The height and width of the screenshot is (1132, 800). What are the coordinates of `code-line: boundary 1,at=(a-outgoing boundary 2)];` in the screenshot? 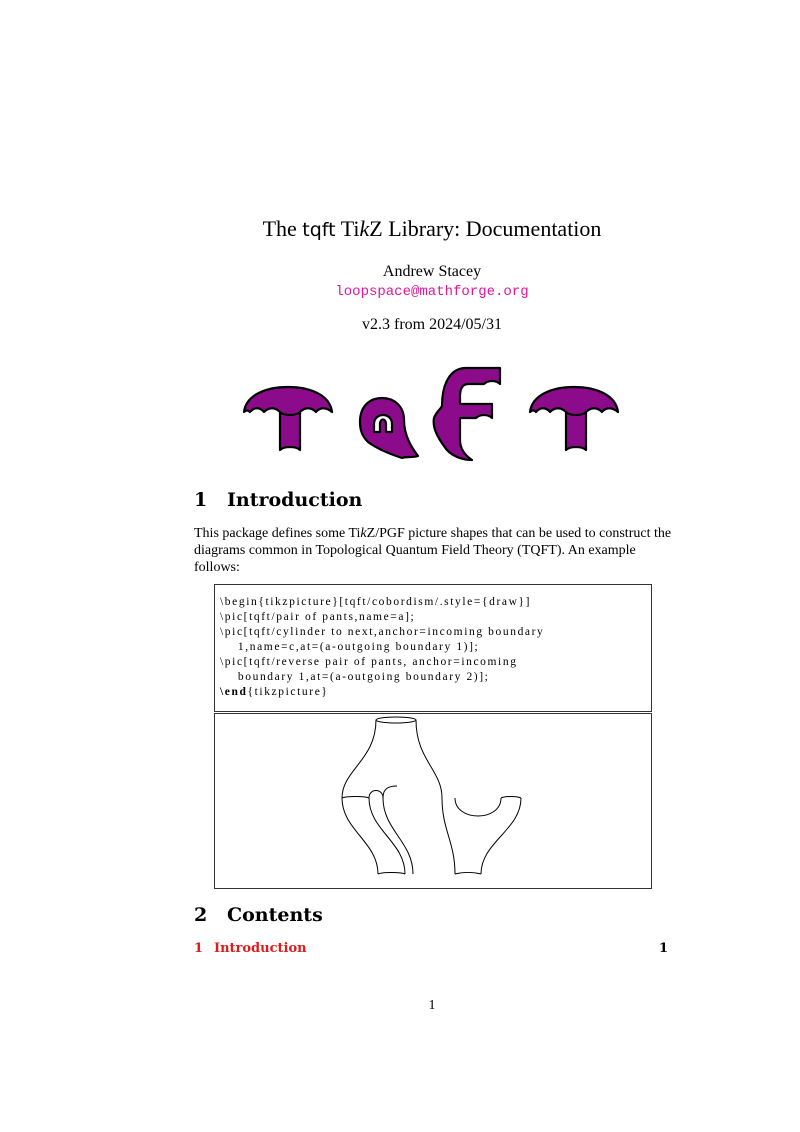 It's located at (355, 677).